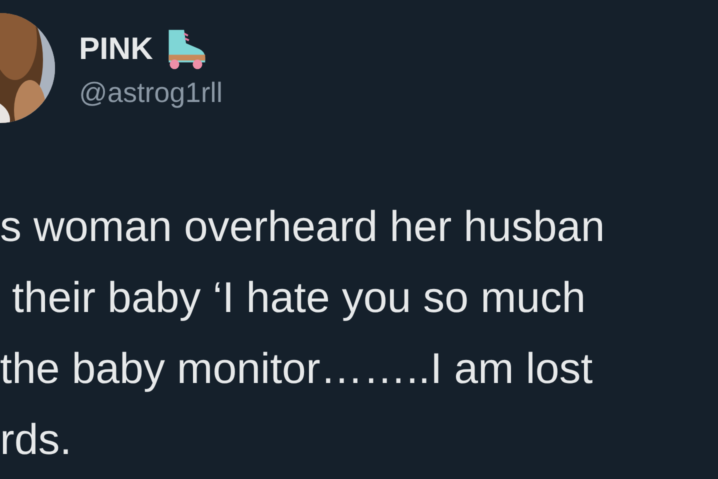  I want to click on display-name: PINK, so click(116, 49).